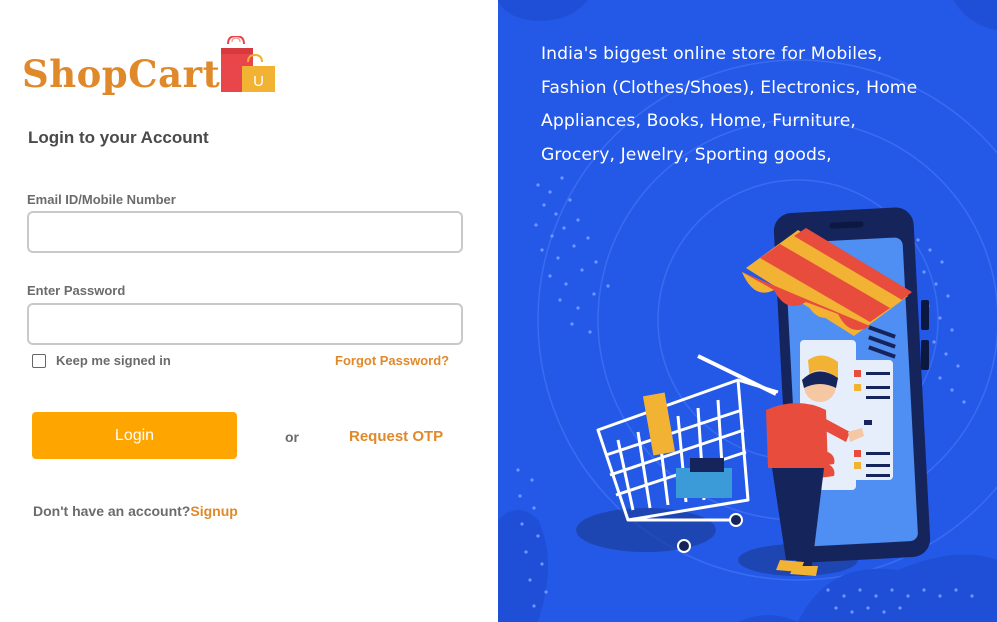 This screenshot has width=997, height=622. Describe the element at coordinates (245, 324) in the screenshot. I see `password-field` at that location.